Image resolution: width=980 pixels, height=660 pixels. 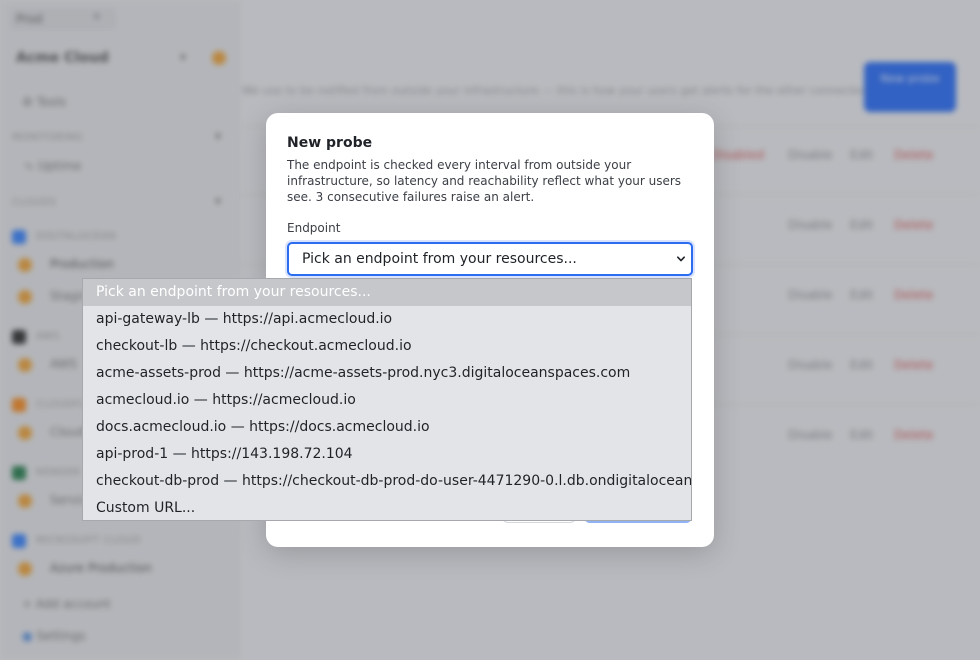 What do you see at coordinates (387, 454) in the screenshot?
I see `endpoint-option: api-prod-1 — https://143.198.72.104` at bounding box center [387, 454].